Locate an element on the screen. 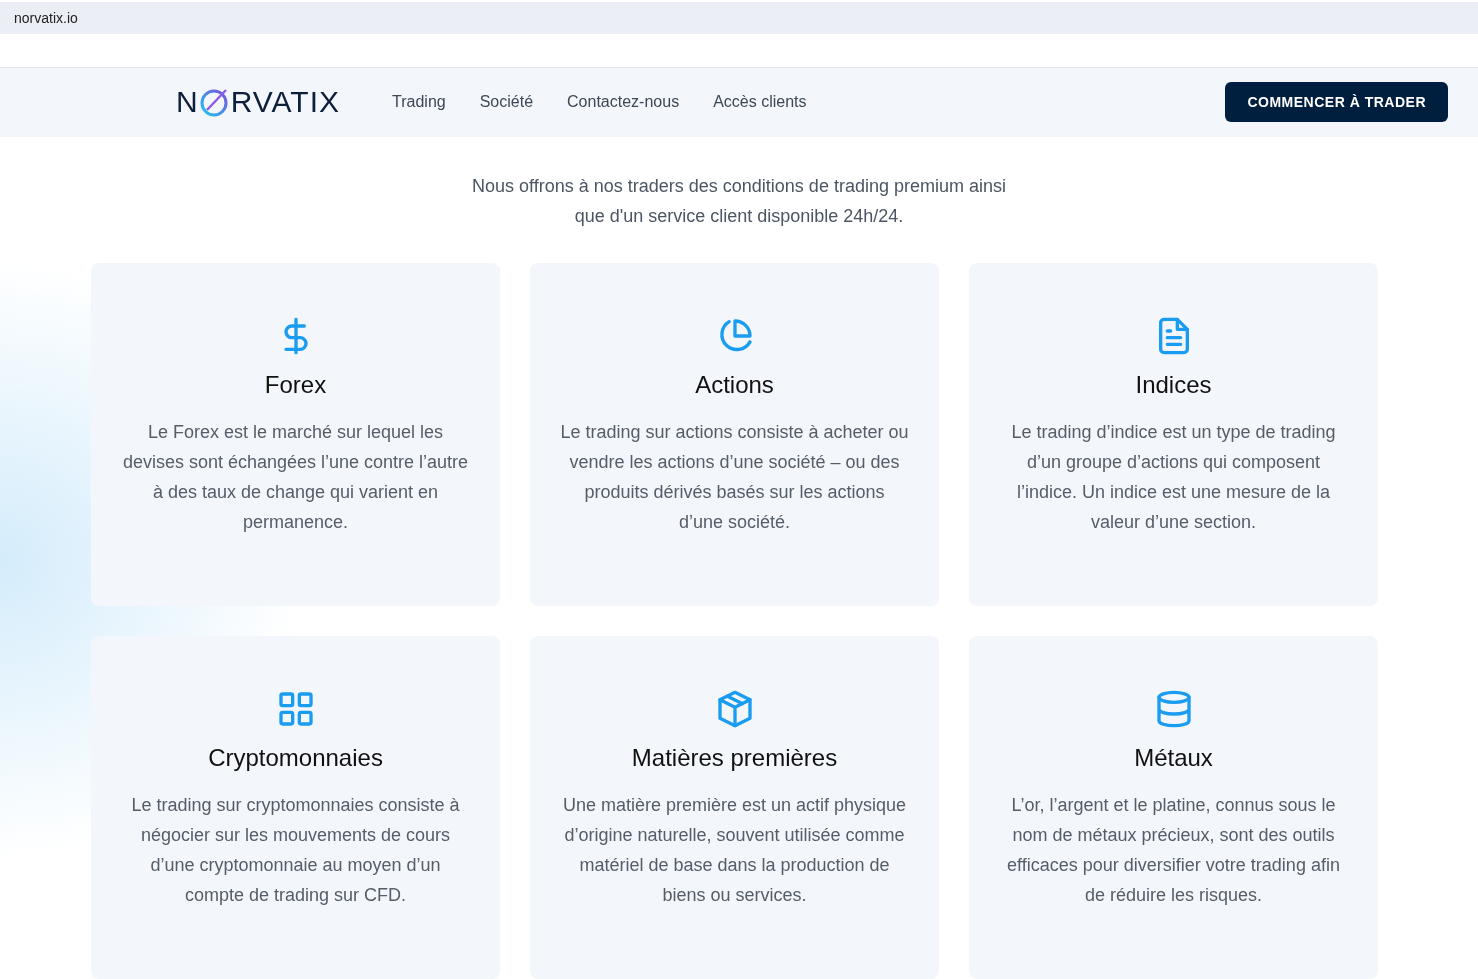  nav-link: Contactez-nous is located at coordinates (623, 102).